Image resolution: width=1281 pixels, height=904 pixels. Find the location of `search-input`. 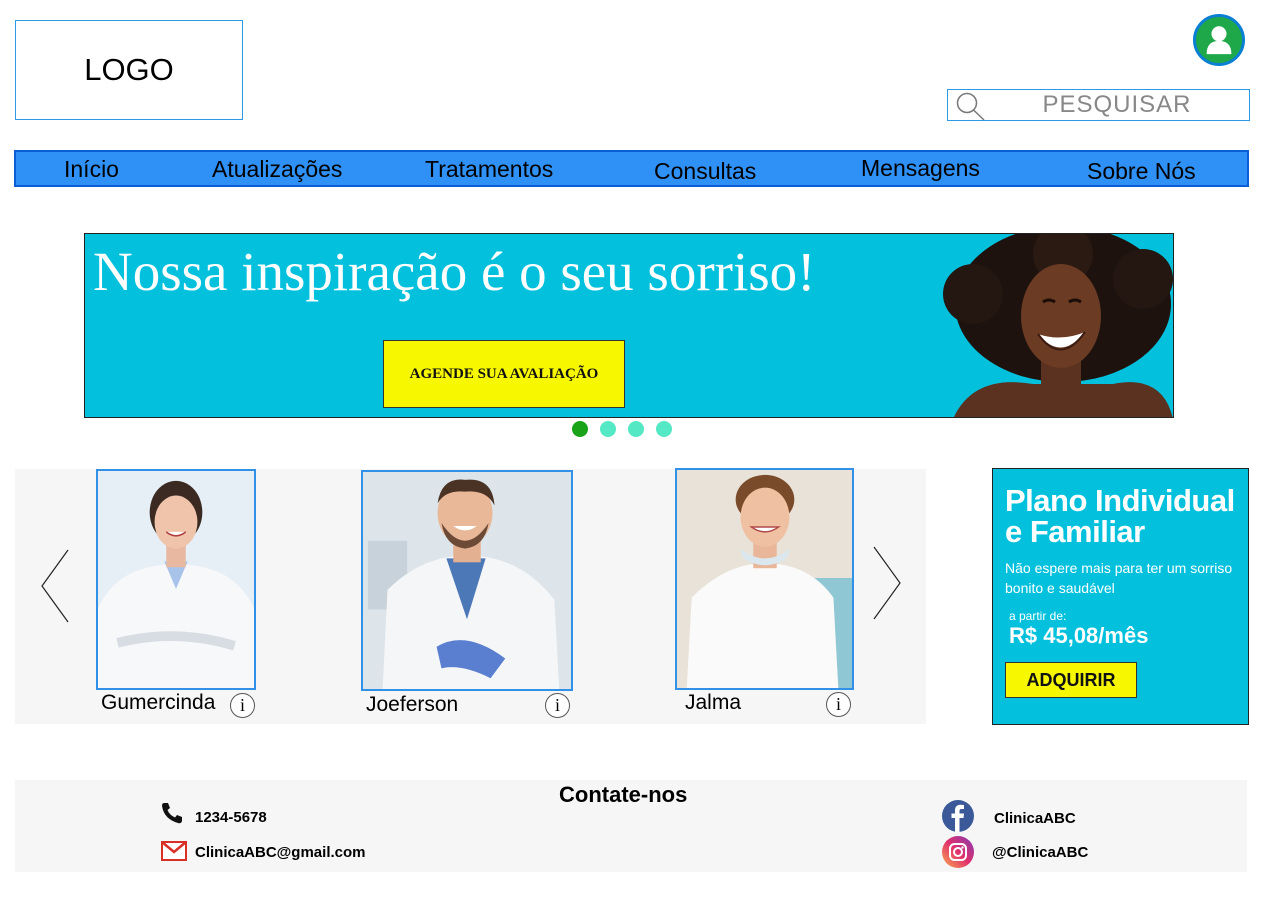

search-input is located at coordinates (1117, 105).